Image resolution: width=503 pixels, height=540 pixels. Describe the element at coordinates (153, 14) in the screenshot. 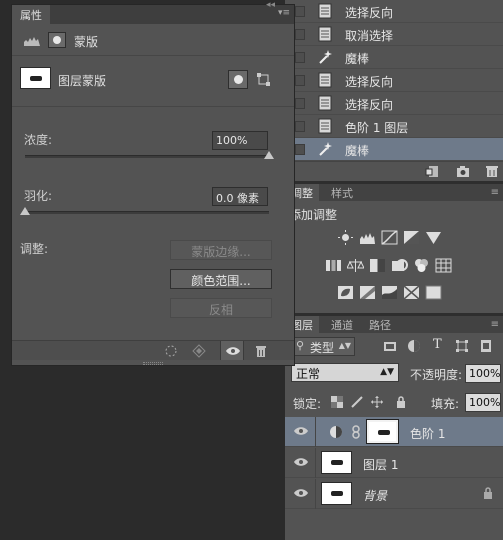

I see `properties-titlebar: 属性 ▾≡` at that location.